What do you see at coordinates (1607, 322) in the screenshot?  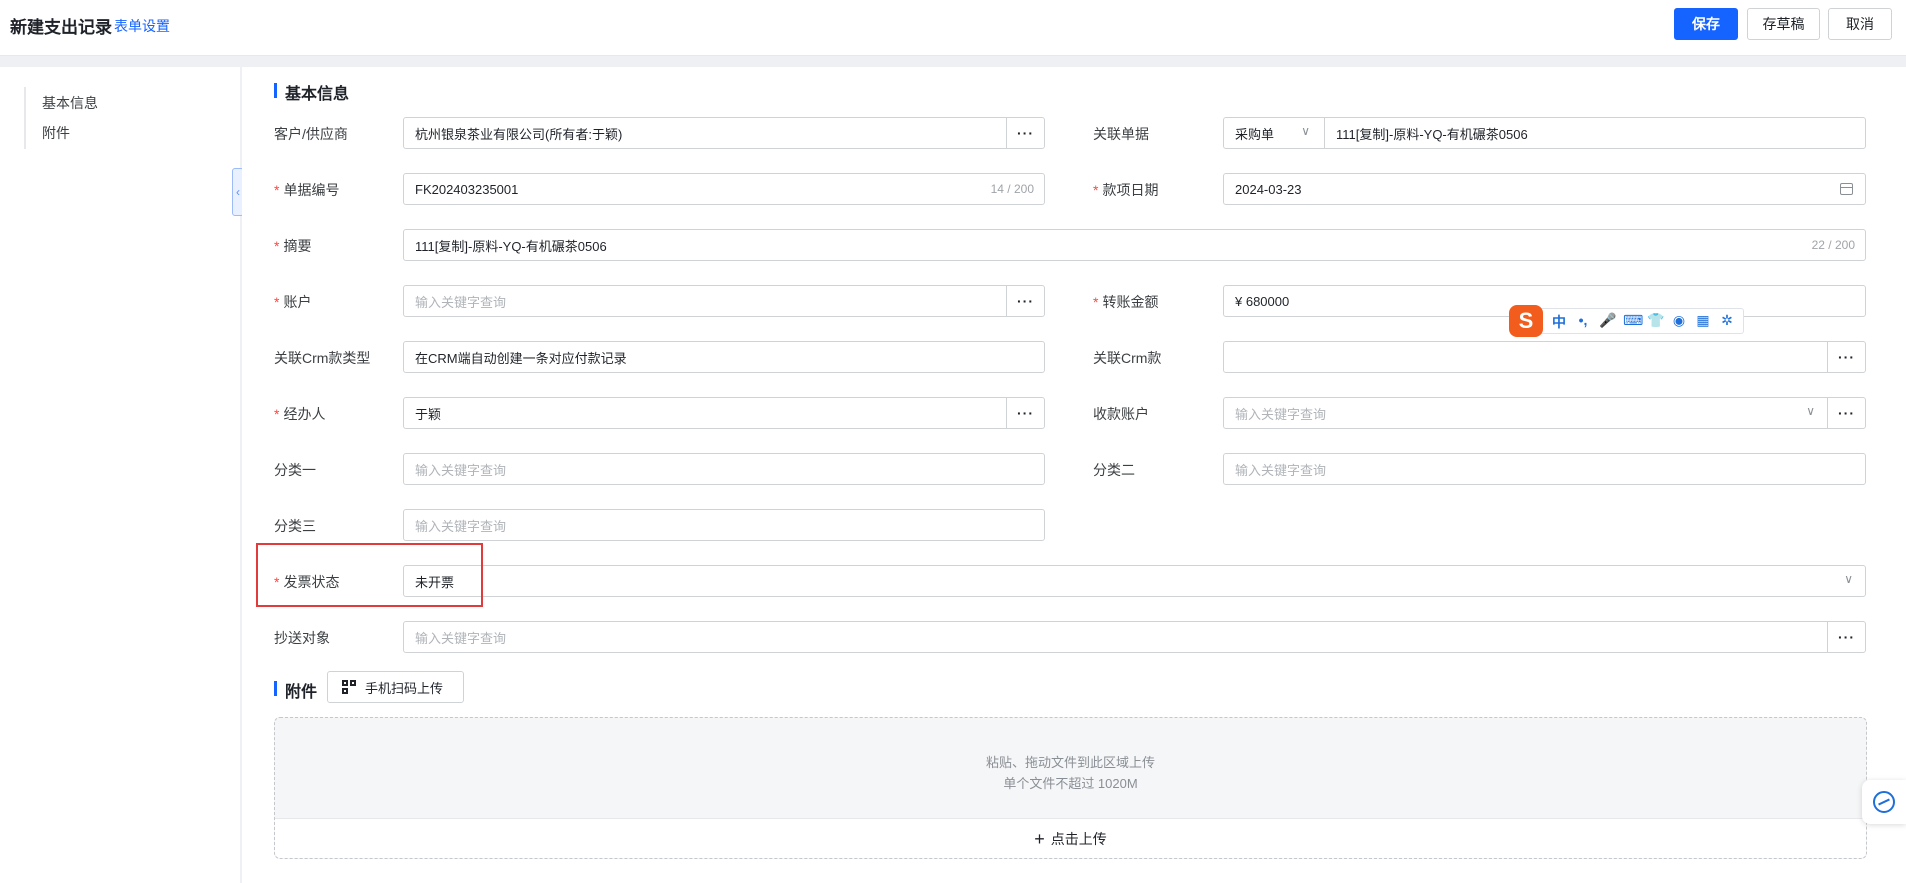 I see `microphone-icon: 🎤` at bounding box center [1607, 322].